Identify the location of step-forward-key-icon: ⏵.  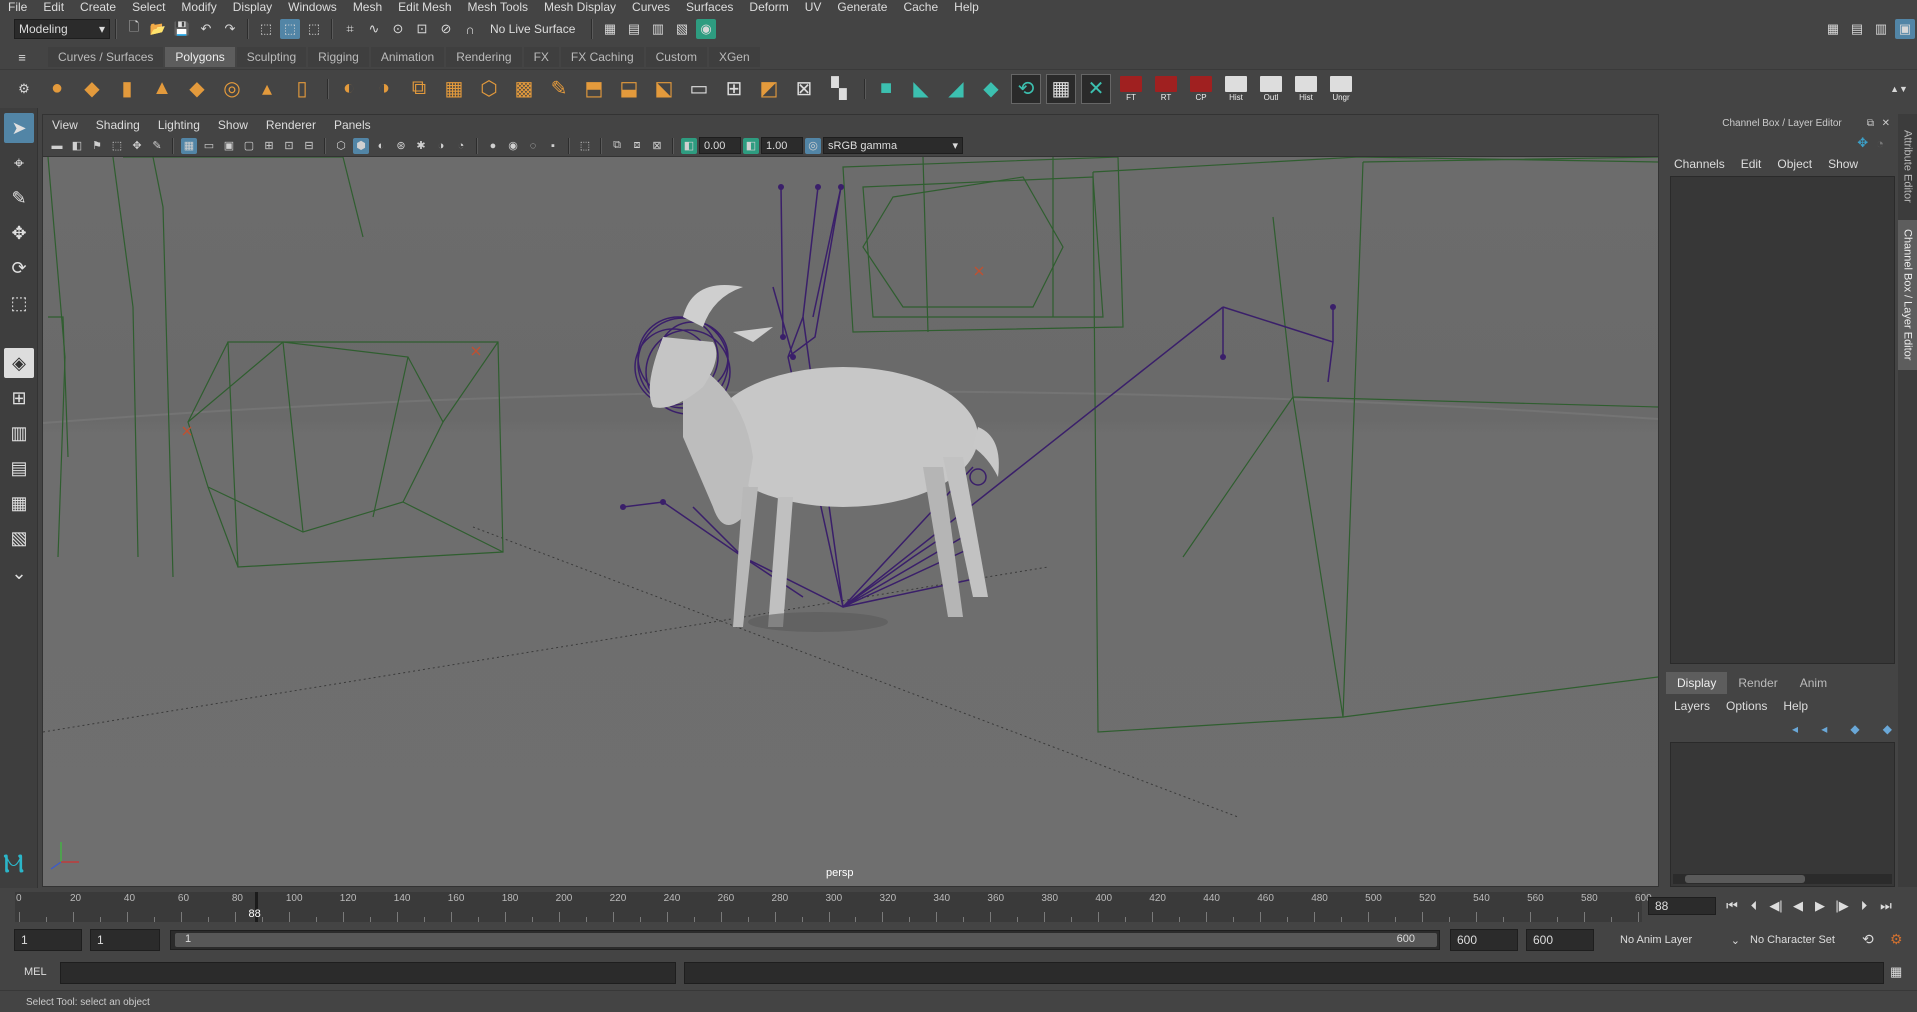
(1864, 906).